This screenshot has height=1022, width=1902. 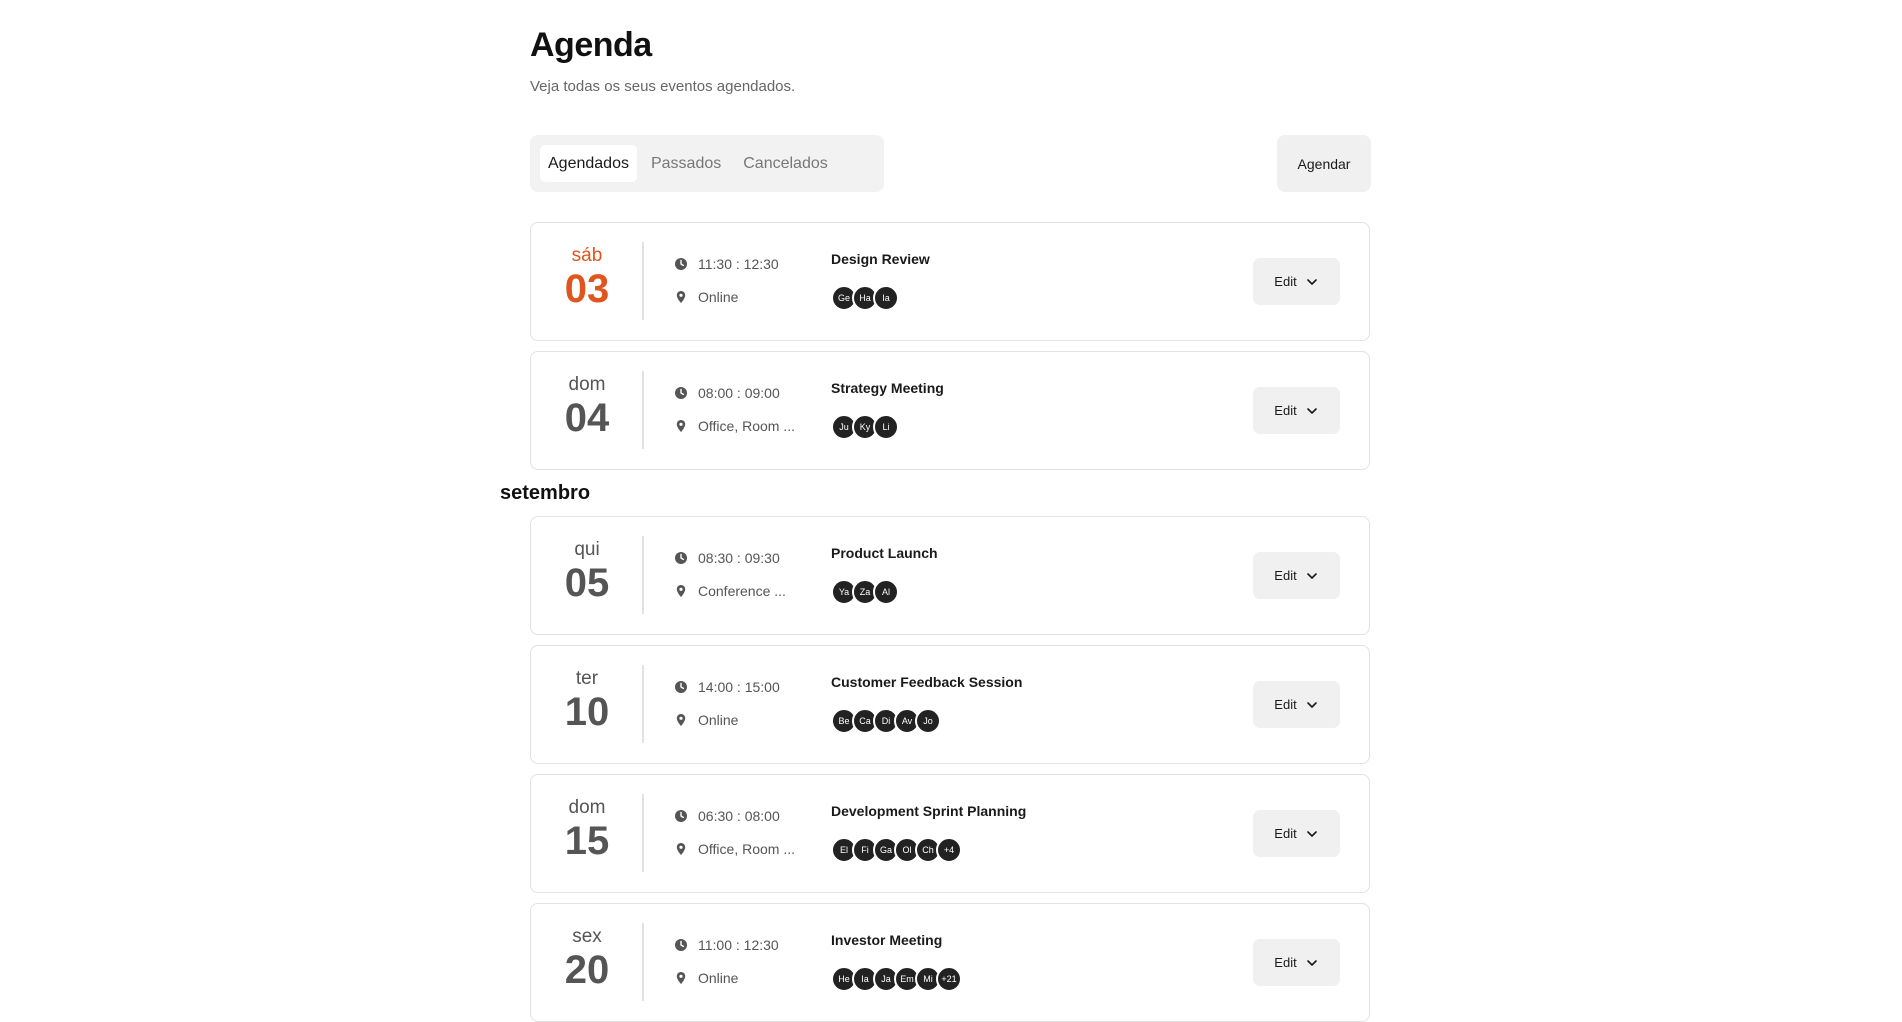 I want to click on month-heading: setembro, so click(x=545, y=493).